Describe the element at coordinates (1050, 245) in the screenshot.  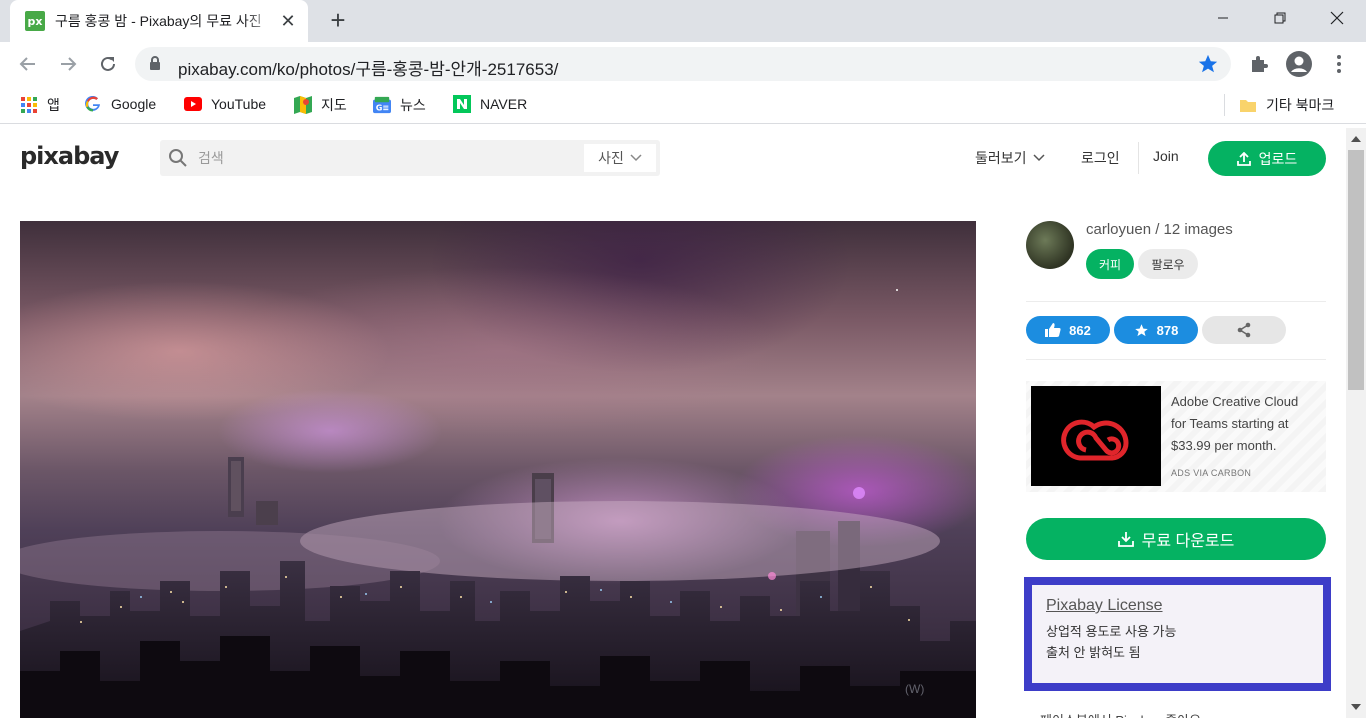
I see `author-avatar` at that location.